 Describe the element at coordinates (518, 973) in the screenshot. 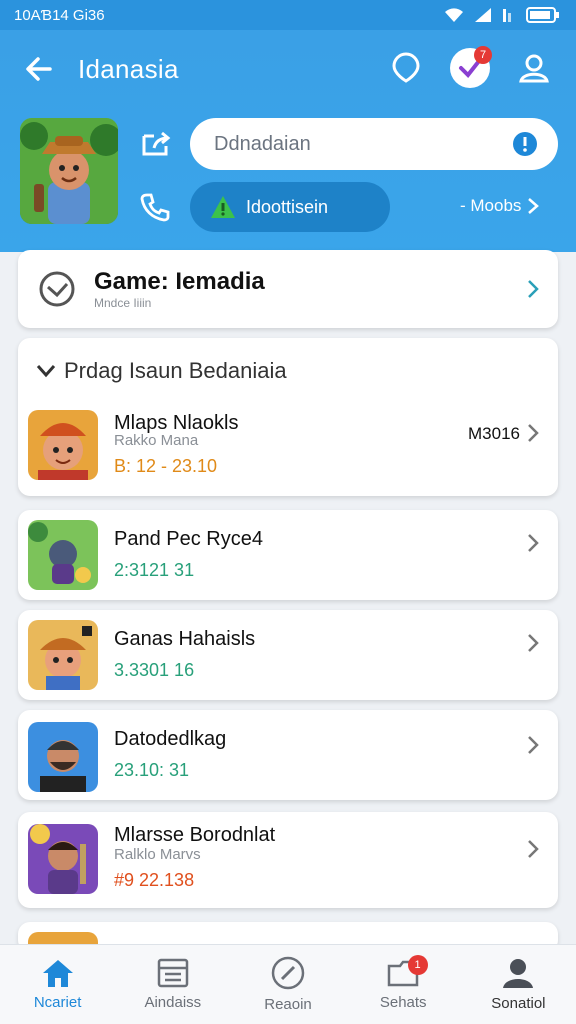

I see `profile-icon` at that location.